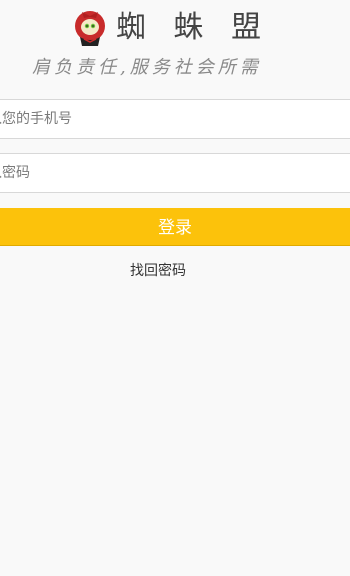  Describe the element at coordinates (193, 27) in the screenshot. I see `app-title: 蜘 蛛 盟` at that location.